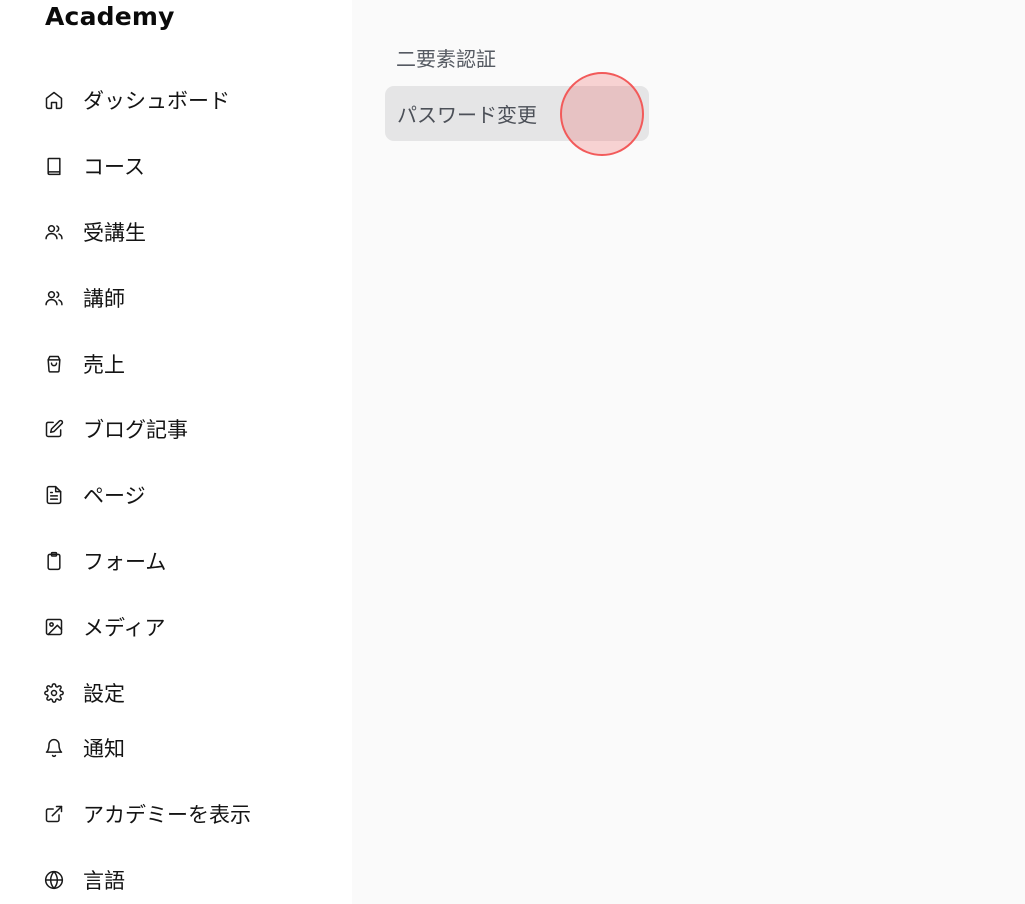  I want to click on sidebar-item-settings: 設定, so click(84, 693).